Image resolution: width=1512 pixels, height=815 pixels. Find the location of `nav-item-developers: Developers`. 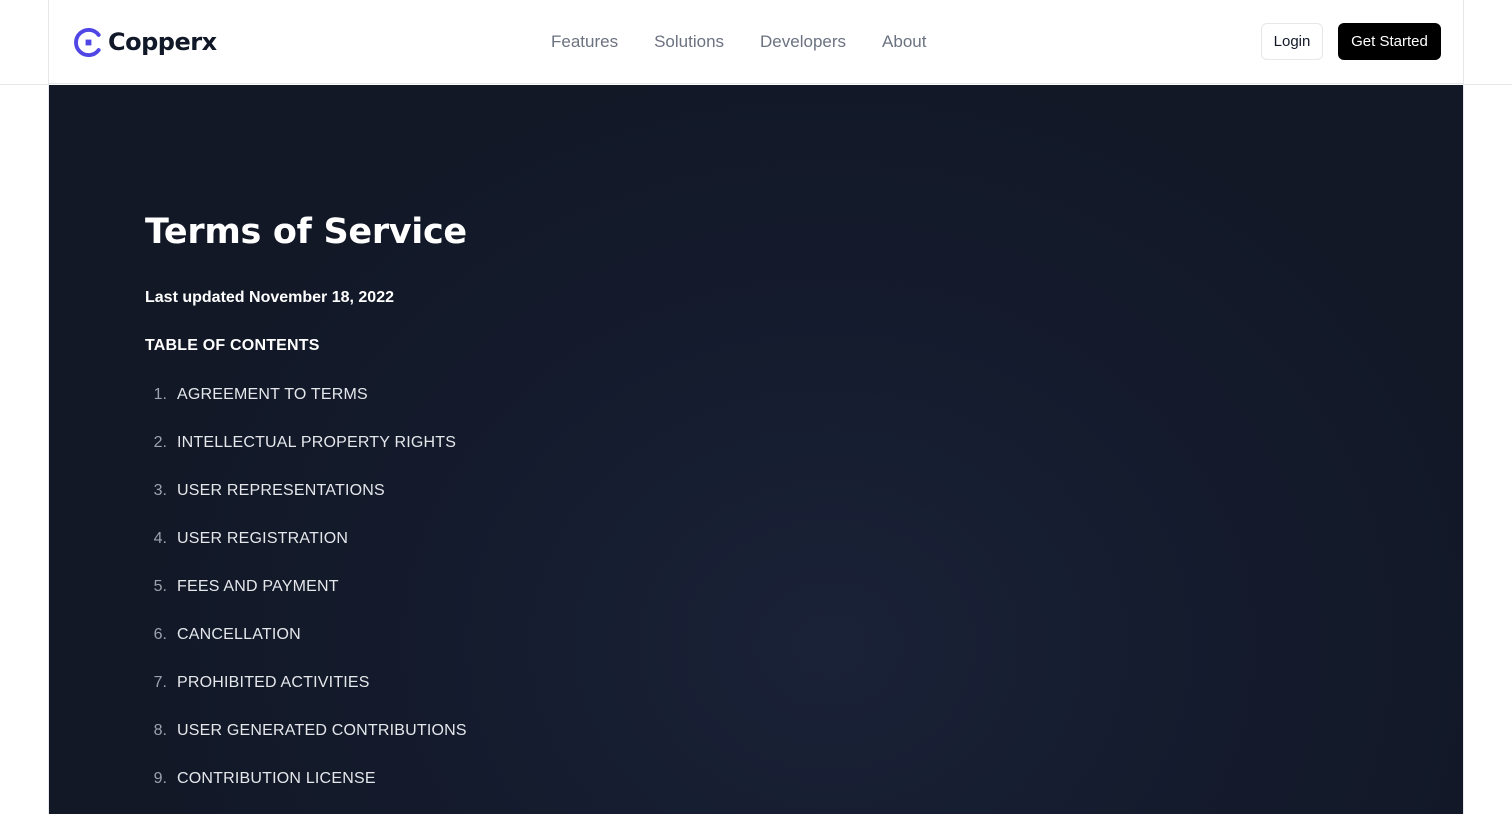

nav-item-developers: Developers is located at coordinates (803, 42).